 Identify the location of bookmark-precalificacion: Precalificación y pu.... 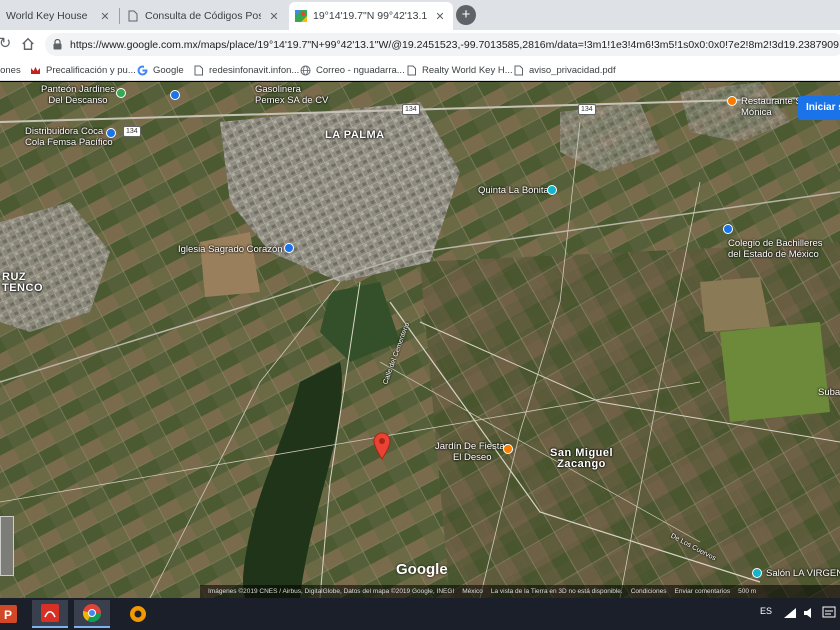
(83, 70).